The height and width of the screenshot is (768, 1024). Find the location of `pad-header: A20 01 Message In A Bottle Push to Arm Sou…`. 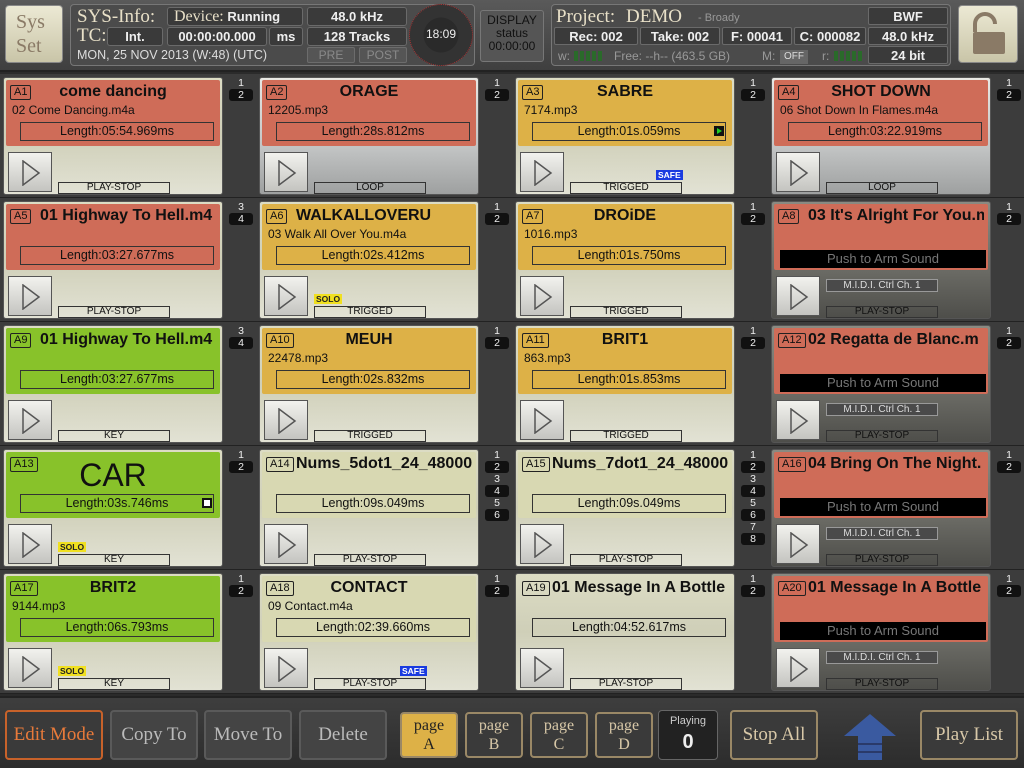

pad-header: A20 01 Message In A Bottle Push to Arm Sou… is located at coordinates (881, 609).